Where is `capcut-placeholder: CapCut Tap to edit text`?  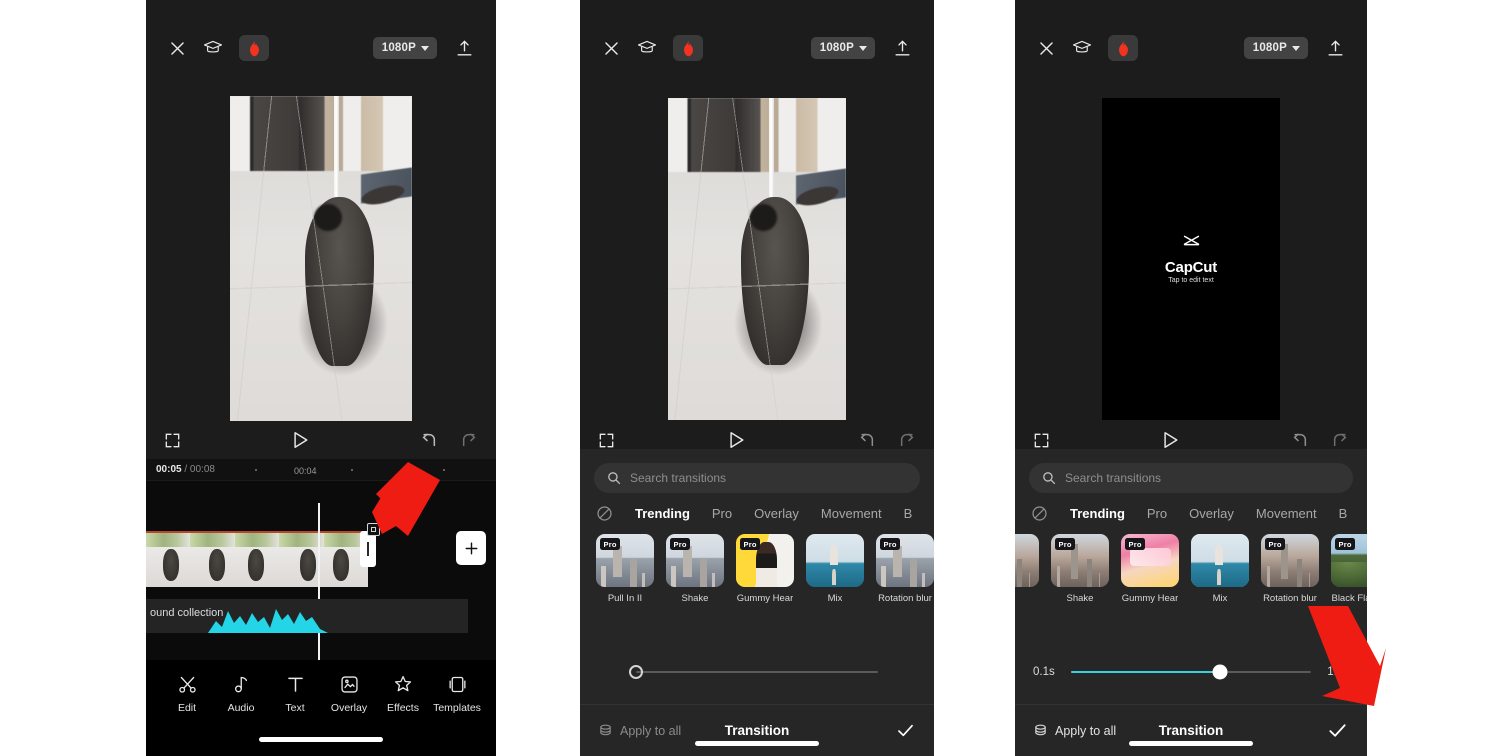
capcut-placeholder: CapCut Tap to edit text is located at coordinates (1191, 258).